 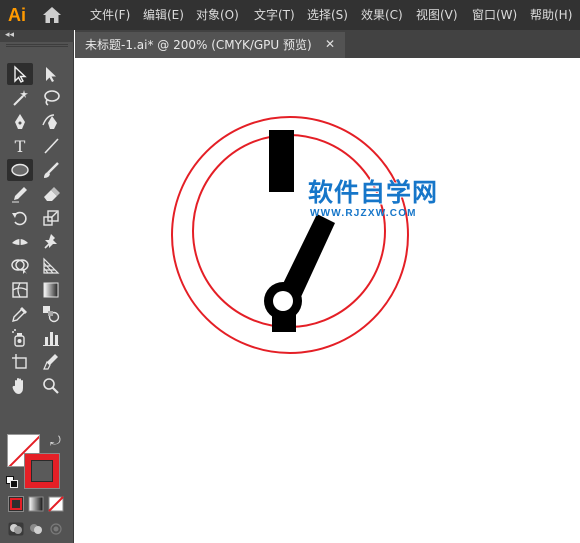 I want to click on eyedropper-icon, so click(x=19, y=314).